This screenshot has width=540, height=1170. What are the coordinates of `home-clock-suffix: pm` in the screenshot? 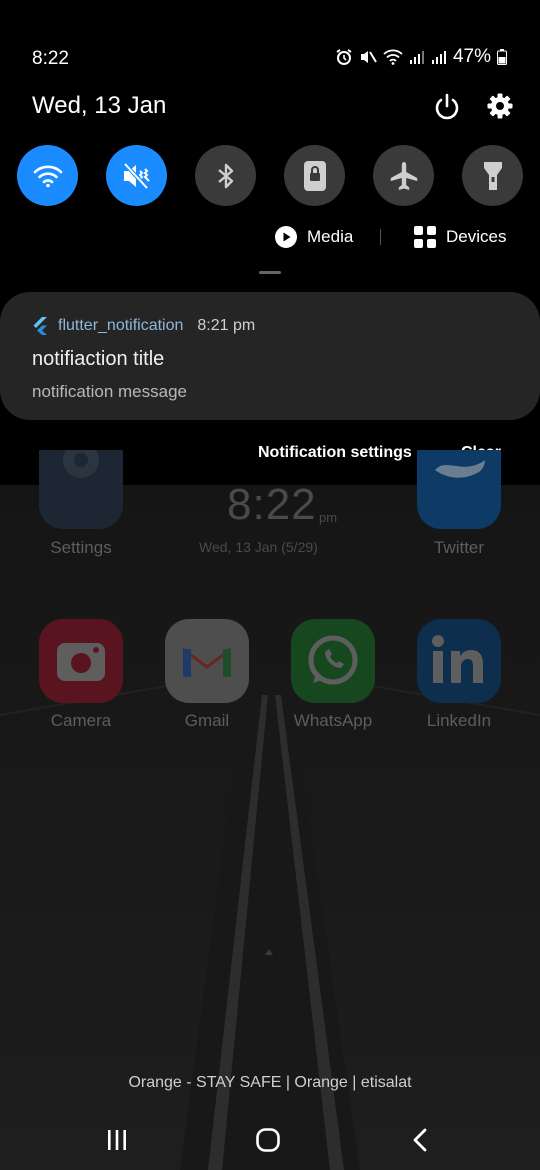 It's located at (328, 517).